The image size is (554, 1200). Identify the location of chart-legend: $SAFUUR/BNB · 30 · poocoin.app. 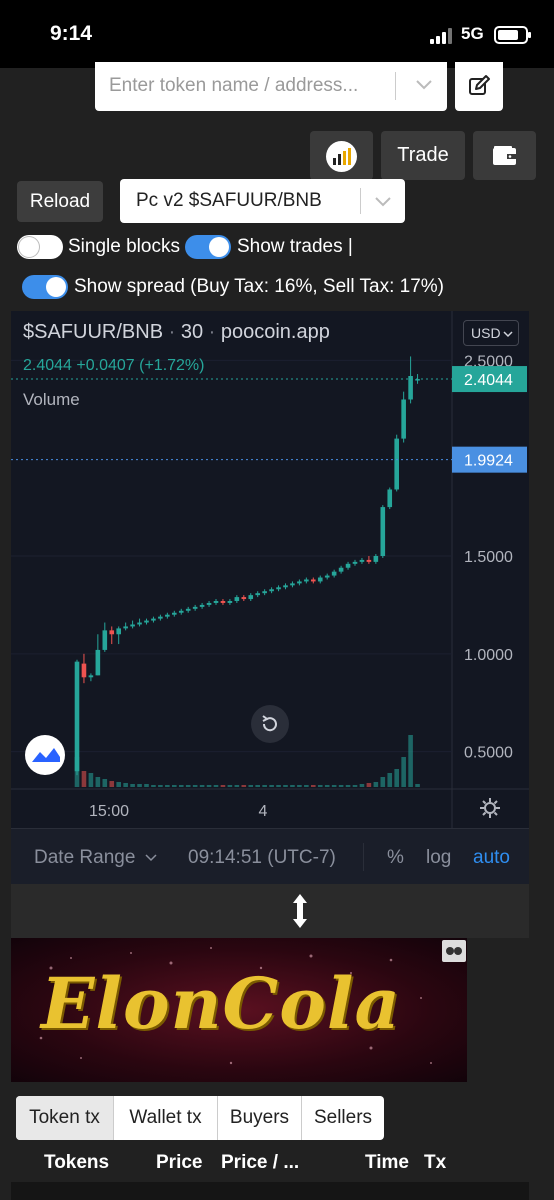
(176, 332).